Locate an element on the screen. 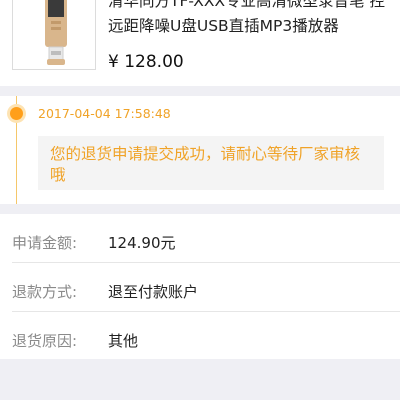 This screenshot has height=400, width=400. product-title: 清华同方TF-XXX专业高清微型录音笔 控远距降噪U盘USB直插MP3播放器 is located at coordinates (250, 19).